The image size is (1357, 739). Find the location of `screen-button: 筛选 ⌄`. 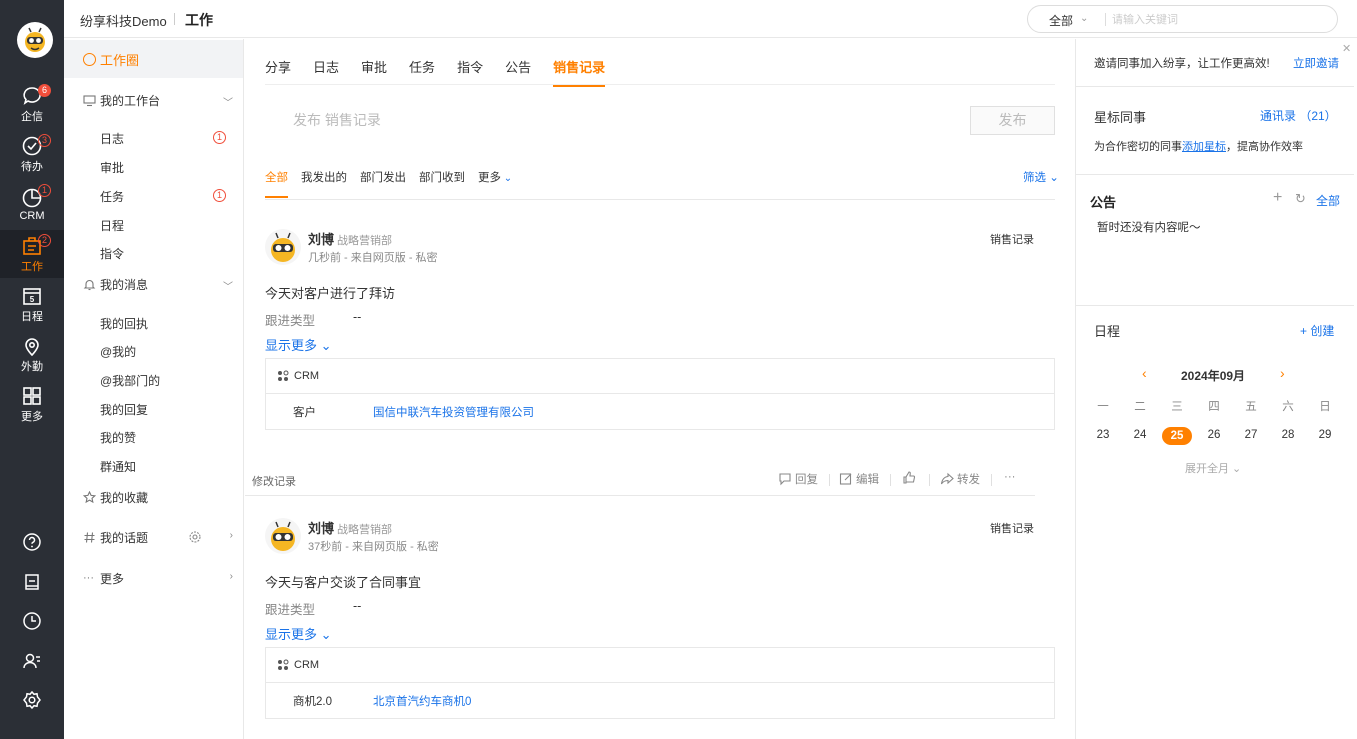

screen-button: 筛选 ⌄ is located at coordinates (1041, 177).